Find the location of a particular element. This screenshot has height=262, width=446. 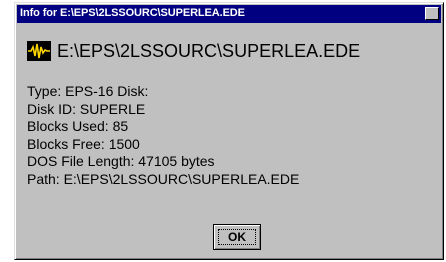

ok-button: OK is located at coordinates (237, 237).